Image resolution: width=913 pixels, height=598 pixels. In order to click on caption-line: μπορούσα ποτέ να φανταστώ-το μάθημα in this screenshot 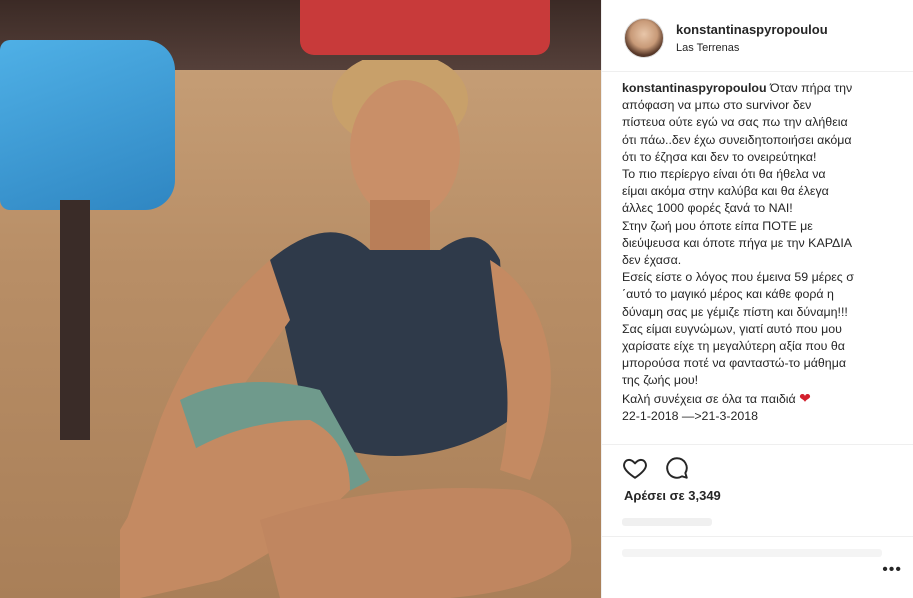, I will do `click(734, 363)`.